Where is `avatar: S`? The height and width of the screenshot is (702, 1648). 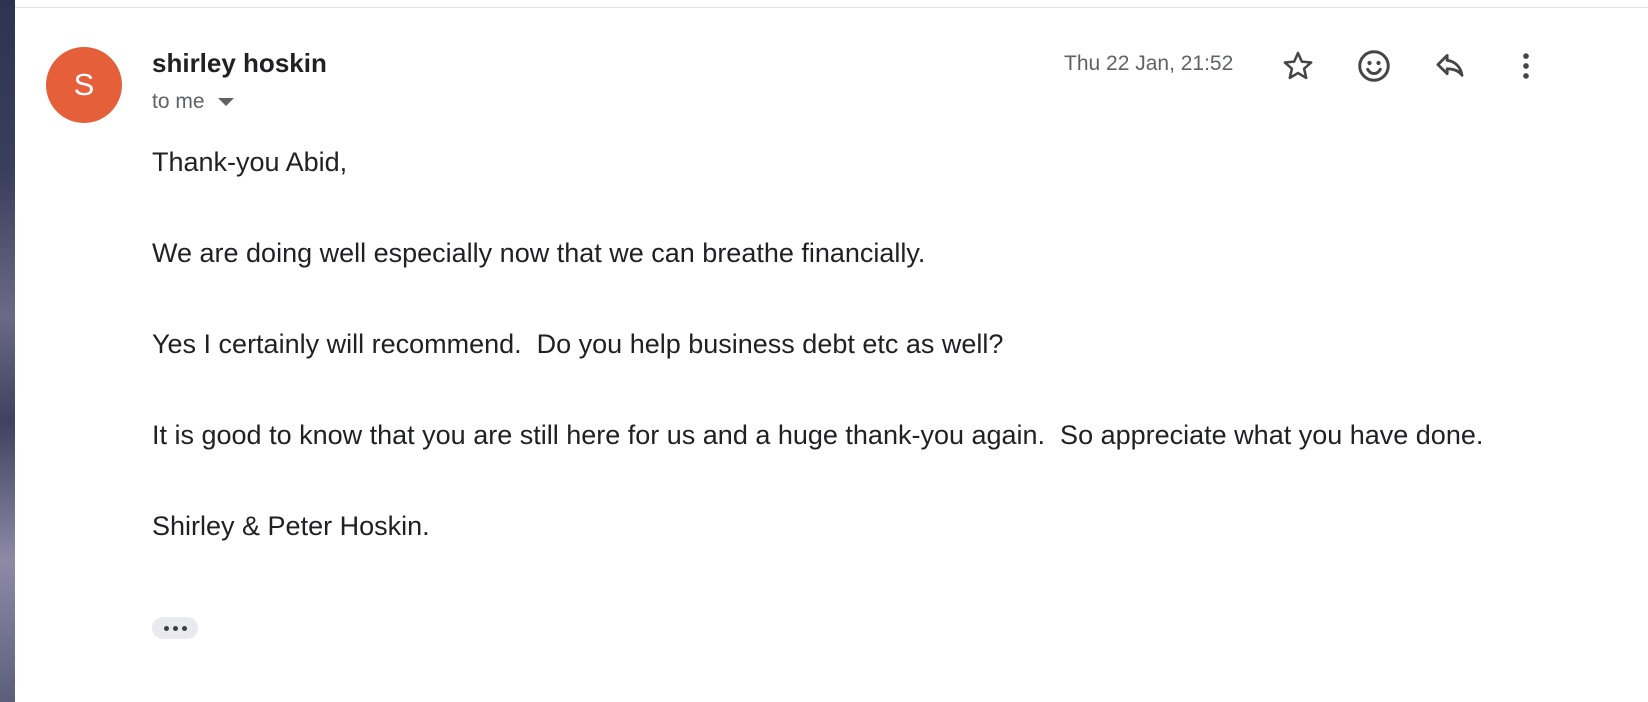 avatar: S is located at coordinates (84, 85).